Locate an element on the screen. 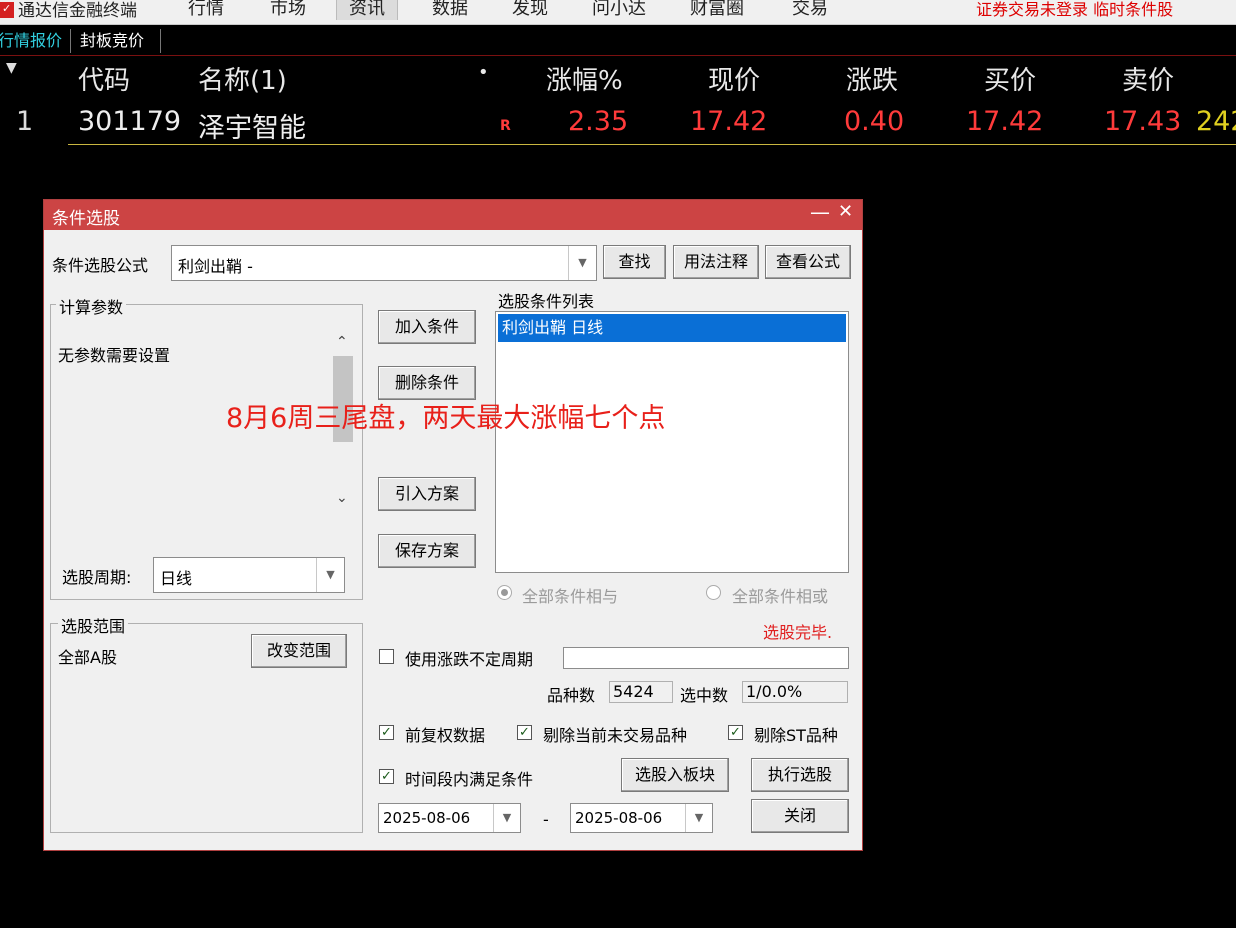 The height and width of the screenshot is (928, 1236). ask-value: 17.43 is located at coordinates (1143, 121).